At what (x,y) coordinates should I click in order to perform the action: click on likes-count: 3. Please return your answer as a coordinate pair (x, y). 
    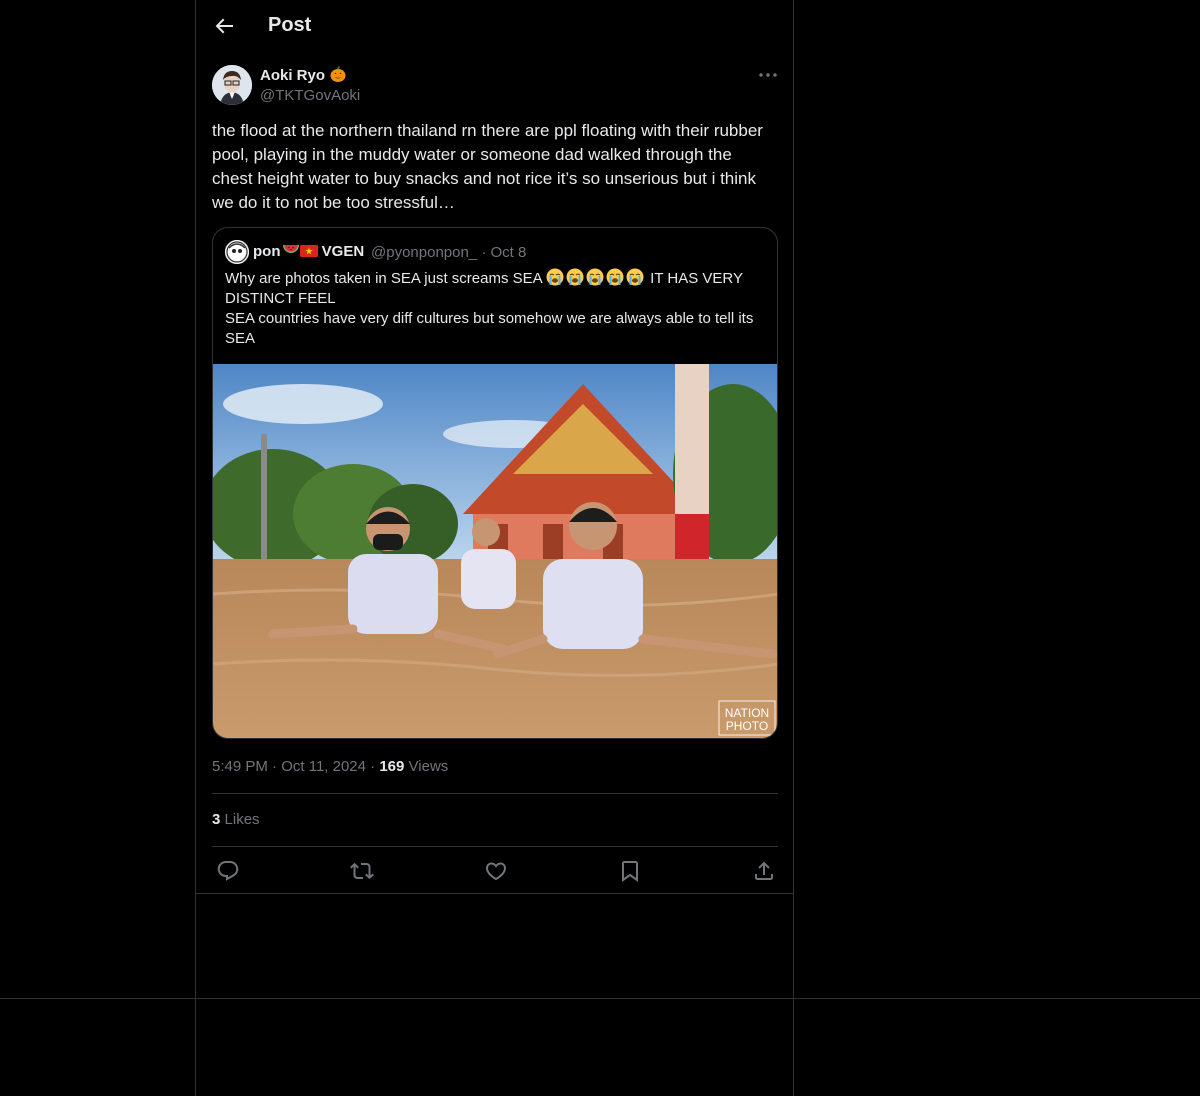
    Looking at the image, I should click on (216, 819).